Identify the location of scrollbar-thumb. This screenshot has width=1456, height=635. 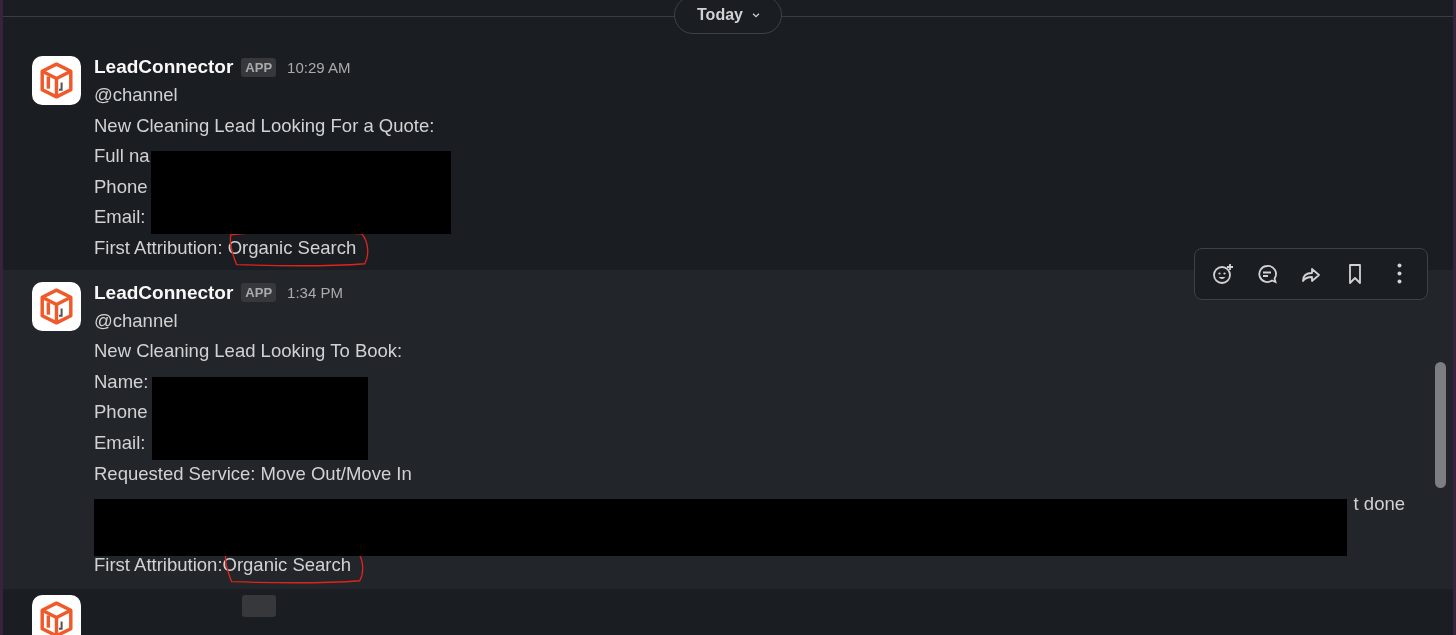
(1440, 425).